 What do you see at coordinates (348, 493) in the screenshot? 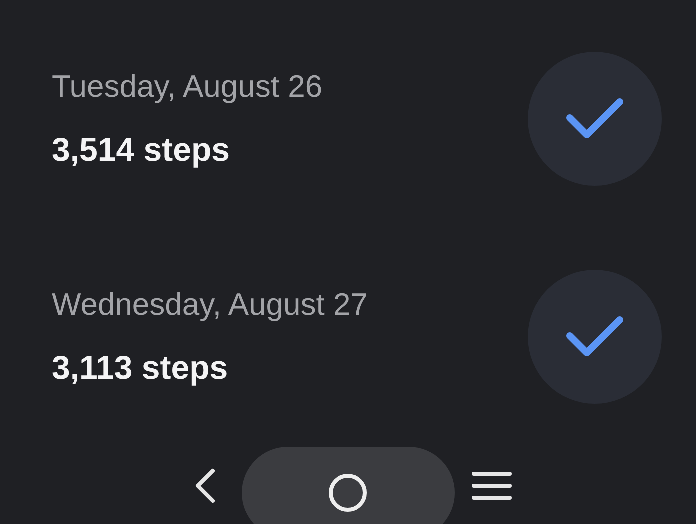
I see `home-circle-icon` at bounding box center [348, 493].